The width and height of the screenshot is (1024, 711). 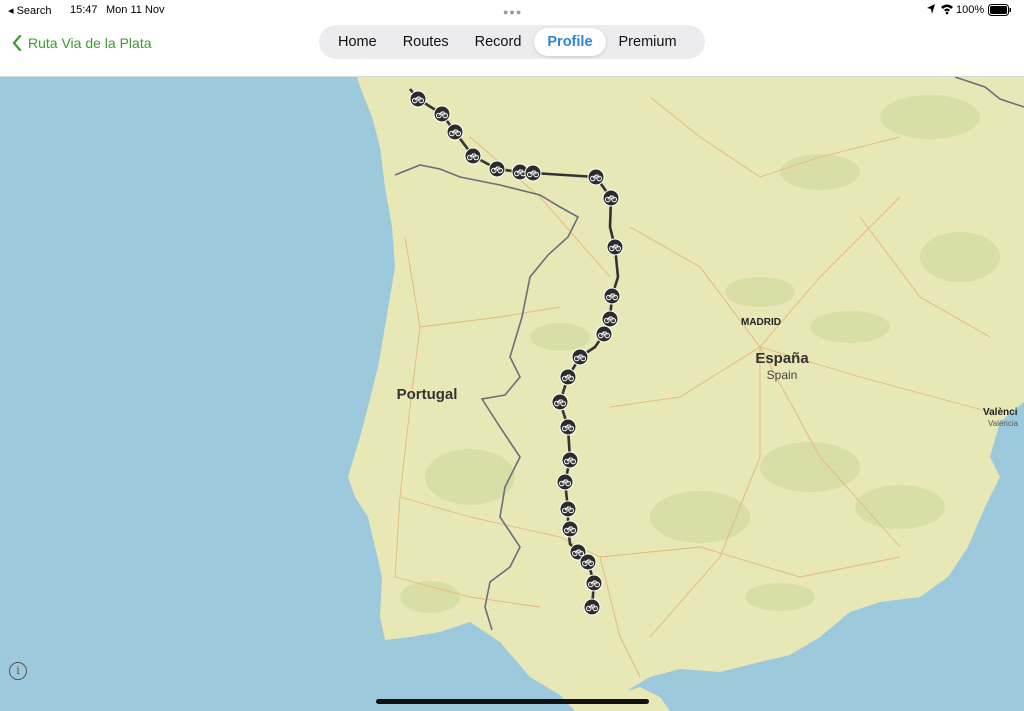 What do you see at coordinates (84, 10) in the screenshot?
I see `status-time: 15:47` at bounding box center [84, 10].